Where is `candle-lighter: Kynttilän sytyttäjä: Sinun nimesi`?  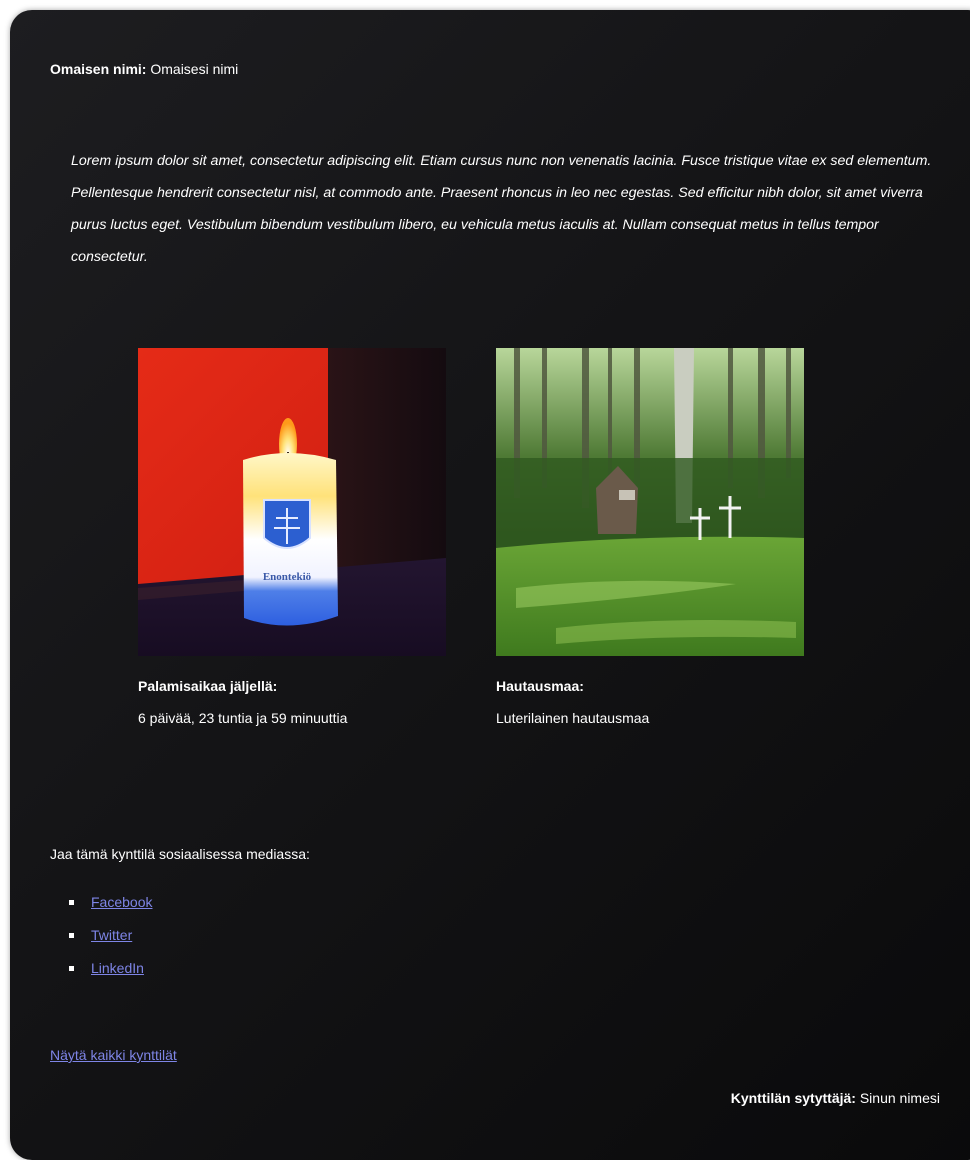 candle-lighter: Kynttilän sytyttäjä: Sinun nimesi is located at coordinates (835, 1098).